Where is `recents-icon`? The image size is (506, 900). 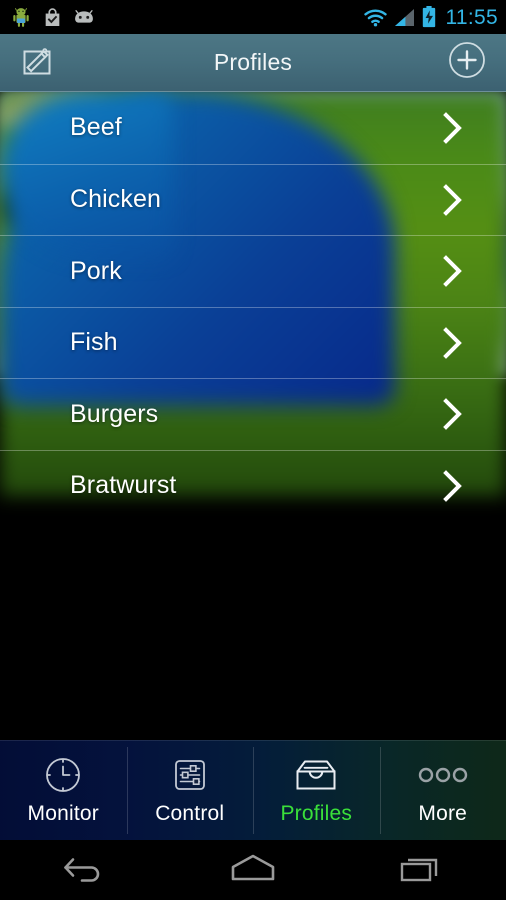 recents-icon is located at coordinates (422, 870).